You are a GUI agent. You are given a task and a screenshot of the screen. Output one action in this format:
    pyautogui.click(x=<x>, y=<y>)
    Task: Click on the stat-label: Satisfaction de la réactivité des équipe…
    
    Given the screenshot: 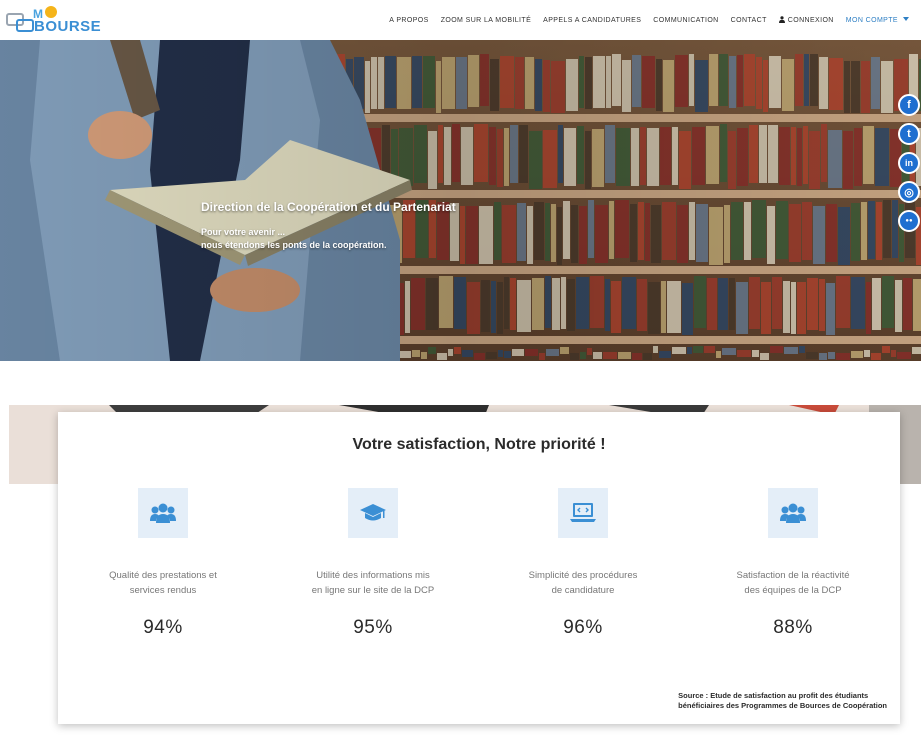 What is the action you would take?
    pyautogui.click(x=793, y=583)
    